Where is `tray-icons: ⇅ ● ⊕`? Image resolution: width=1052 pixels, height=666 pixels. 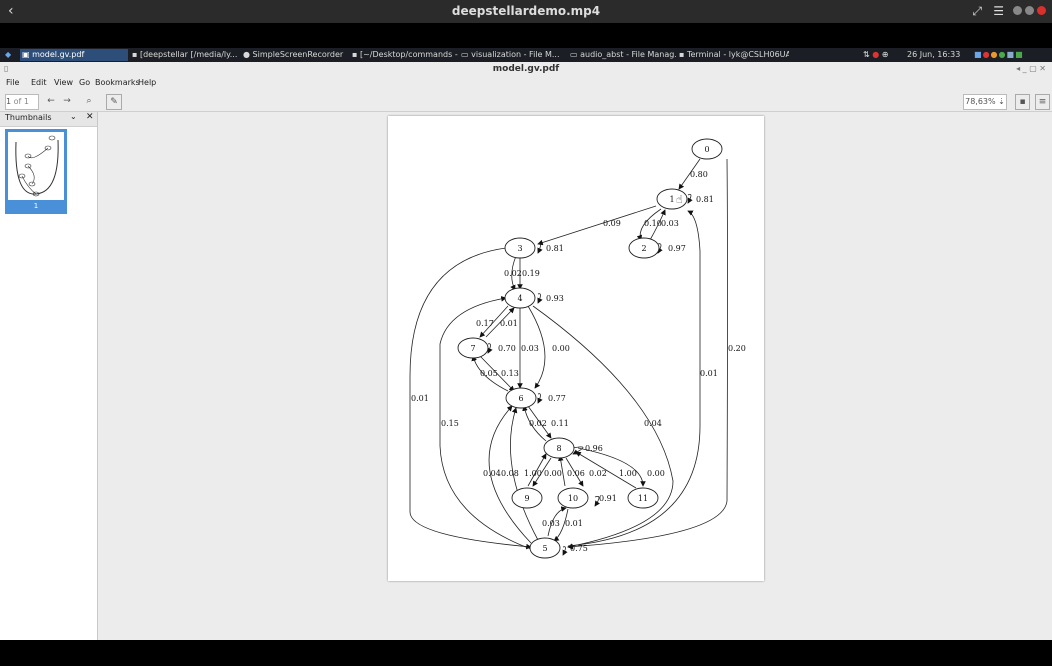 tray-icons: ⇅ ● ⊕ is located at coordinates (875, 55).